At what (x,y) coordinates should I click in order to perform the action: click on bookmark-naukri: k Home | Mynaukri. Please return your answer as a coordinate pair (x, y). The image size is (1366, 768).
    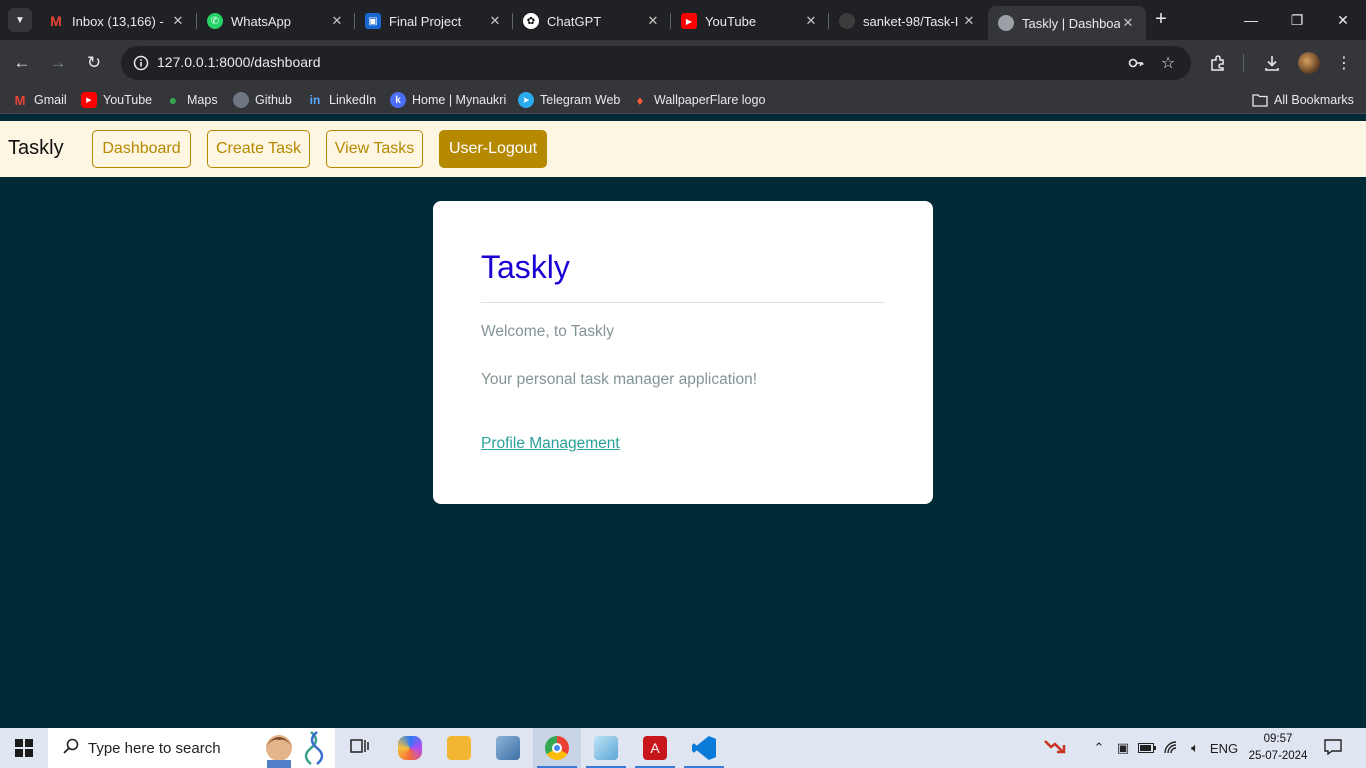
    Looking at the image, I should click on (448, 100).